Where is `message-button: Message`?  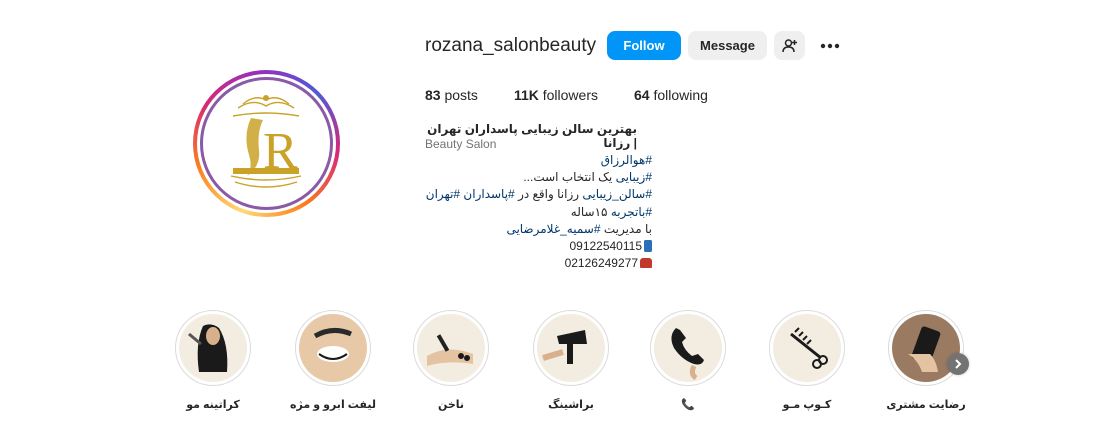 message-button: Message is located at coordinates (727, 45).